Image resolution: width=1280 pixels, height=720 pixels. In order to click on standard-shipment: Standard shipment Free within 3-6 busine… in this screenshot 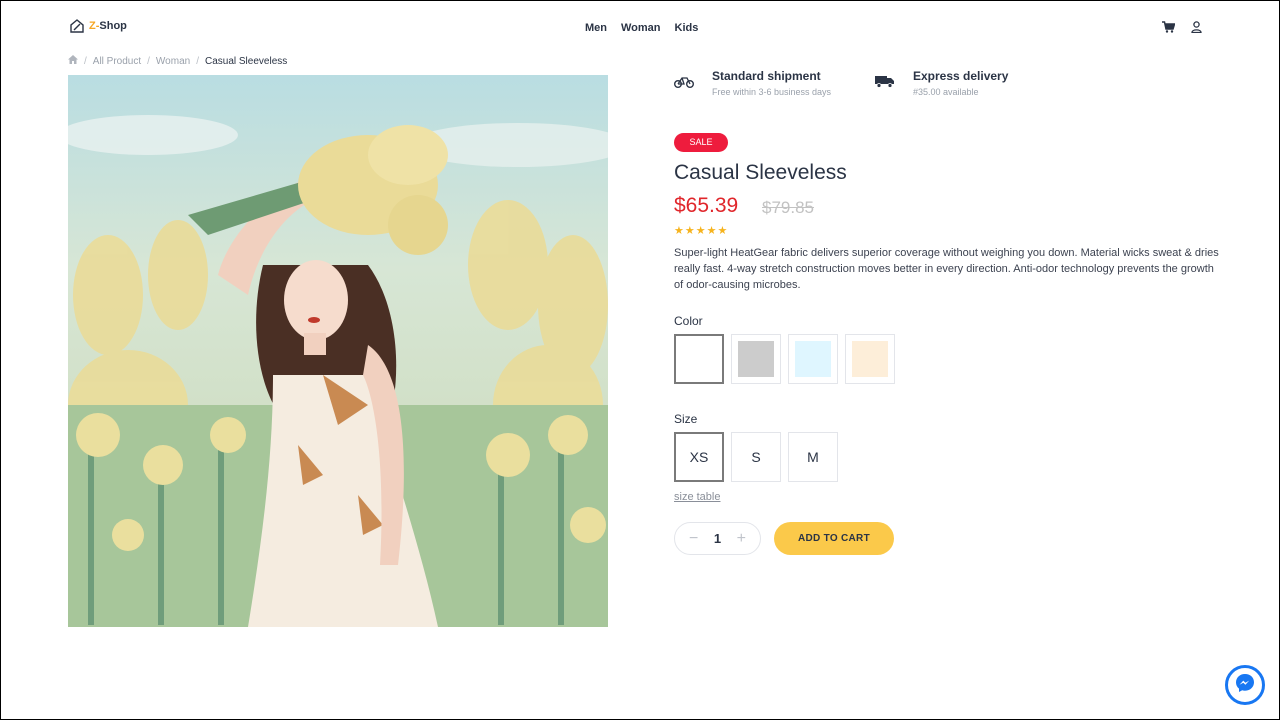, I will do `click(752, 83)`.